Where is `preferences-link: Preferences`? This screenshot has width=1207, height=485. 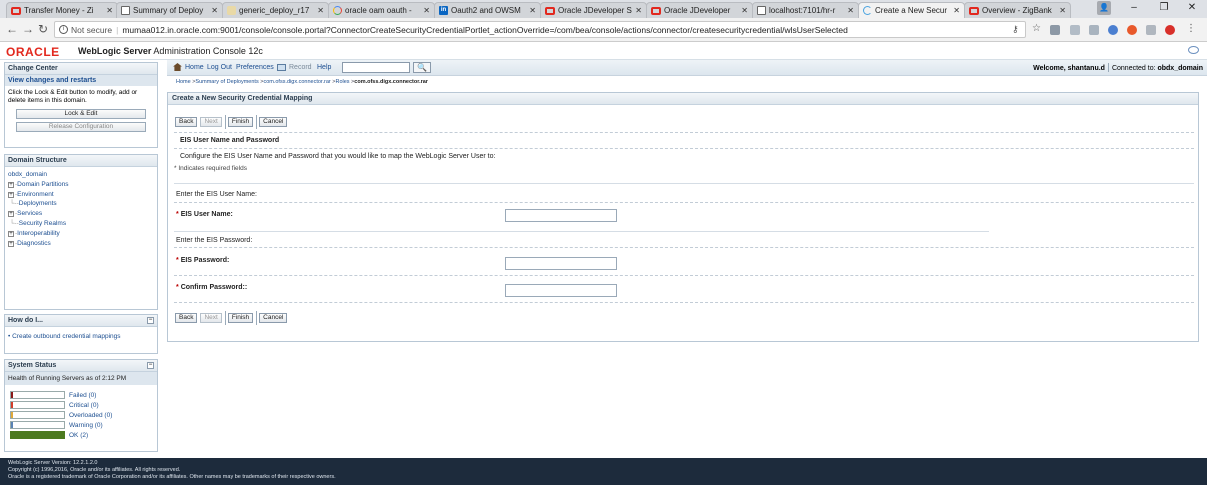 preferences-link: Preferences is located at coordinates (255, 67).